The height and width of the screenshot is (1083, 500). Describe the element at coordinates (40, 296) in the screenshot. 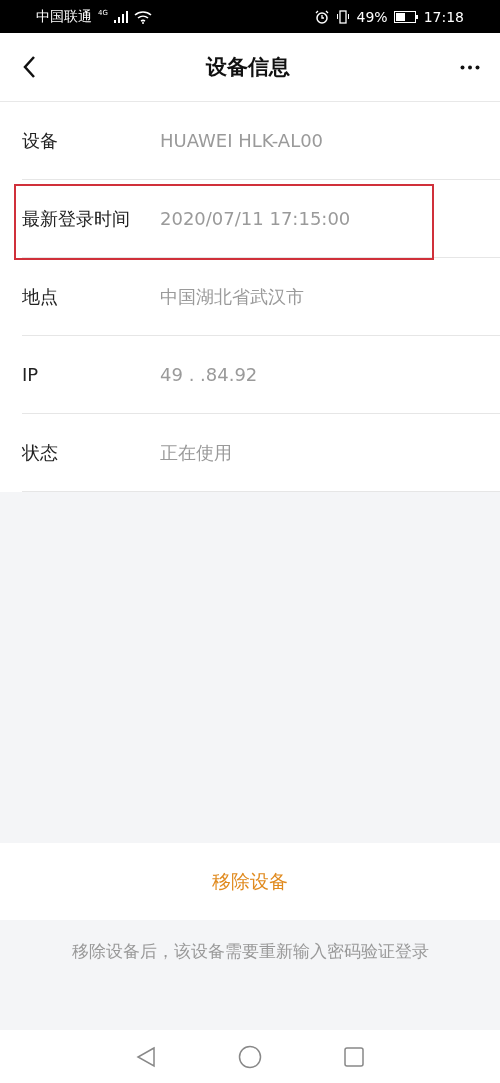

I see `field-label: 地点` at that location.